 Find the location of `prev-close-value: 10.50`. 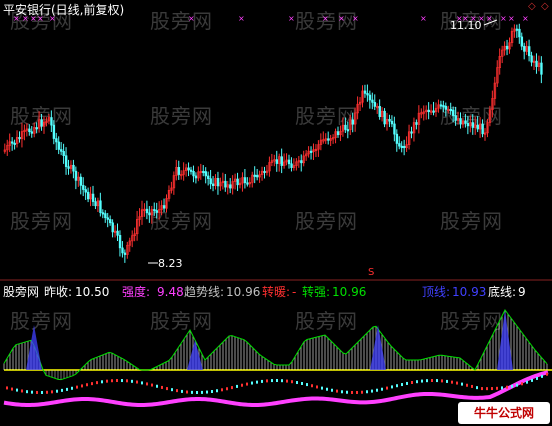

prev-close-value: 10.50 is located at coordinates (92, 292).